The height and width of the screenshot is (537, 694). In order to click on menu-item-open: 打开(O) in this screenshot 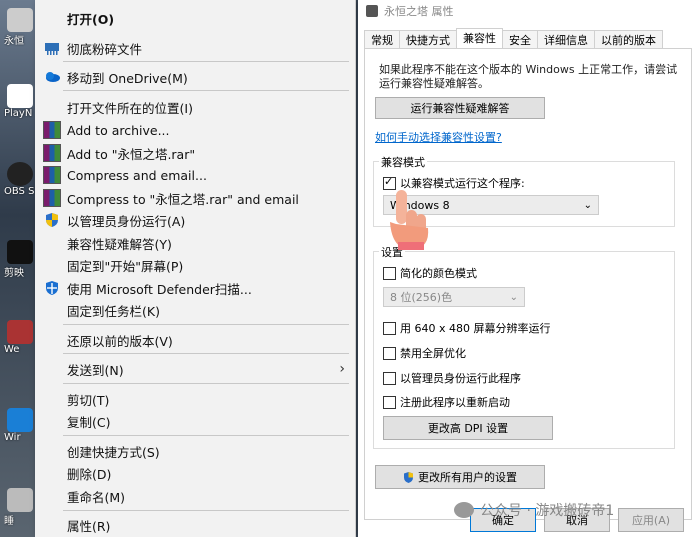, I will do `click(195, 18)`.